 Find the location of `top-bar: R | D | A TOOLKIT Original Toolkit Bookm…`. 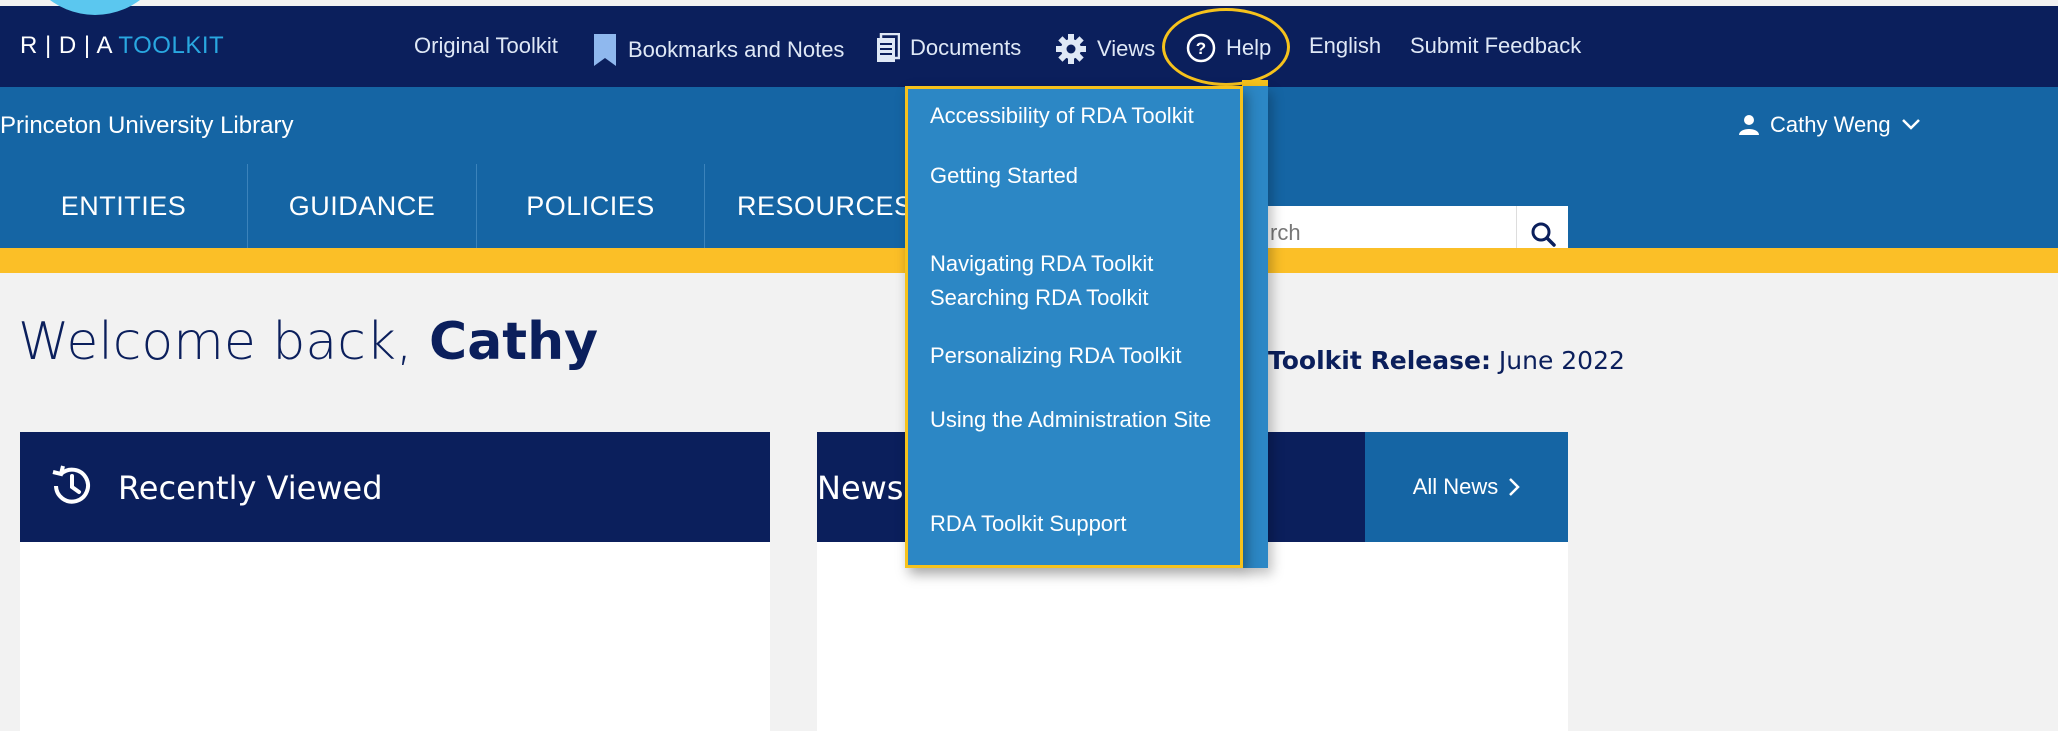

top-bar: R | D | A TOOLKIT Original Toolkit Bookm… is located at coordinates (1029, 46).